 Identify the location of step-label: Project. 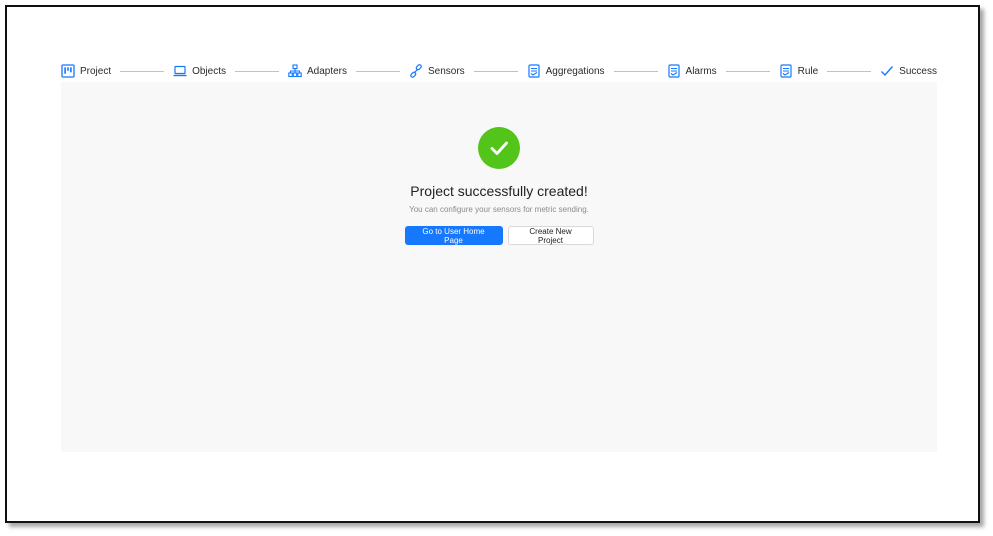
(96, 71).